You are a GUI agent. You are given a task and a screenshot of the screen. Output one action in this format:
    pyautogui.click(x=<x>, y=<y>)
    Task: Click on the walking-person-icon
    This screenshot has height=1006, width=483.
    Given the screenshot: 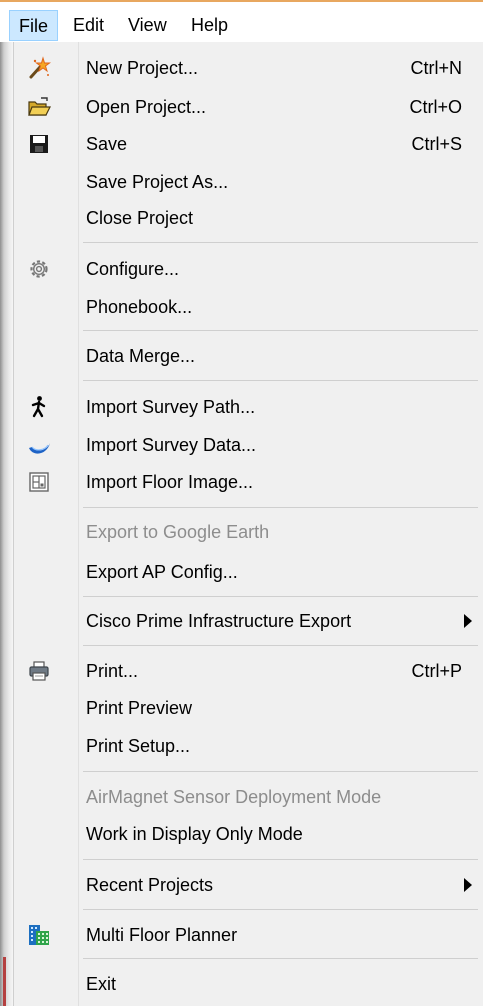 What is the action you would take?
    pyautogui.click(x=39, y=407)
    